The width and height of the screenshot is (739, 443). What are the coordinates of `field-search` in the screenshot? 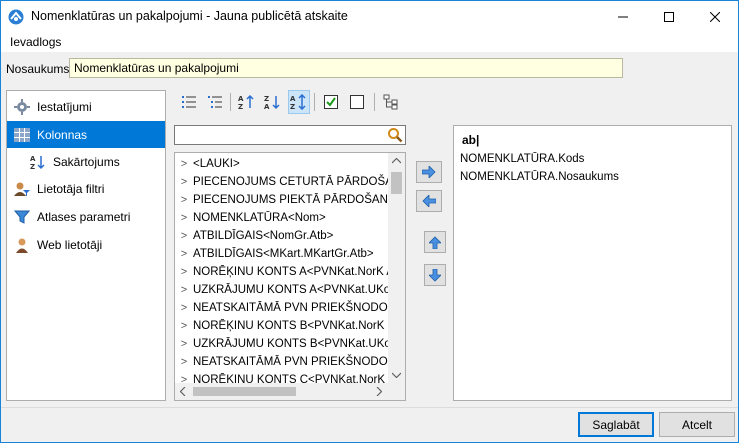 It's located at (290, 135).